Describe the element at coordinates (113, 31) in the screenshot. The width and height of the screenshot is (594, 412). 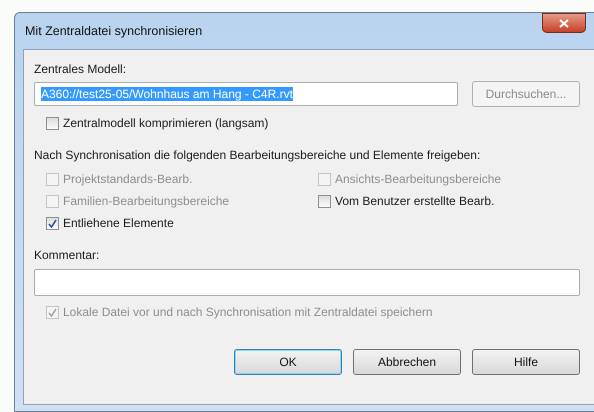
I see `window-title: Mit Zentraldatei synchronisieren` at that location.